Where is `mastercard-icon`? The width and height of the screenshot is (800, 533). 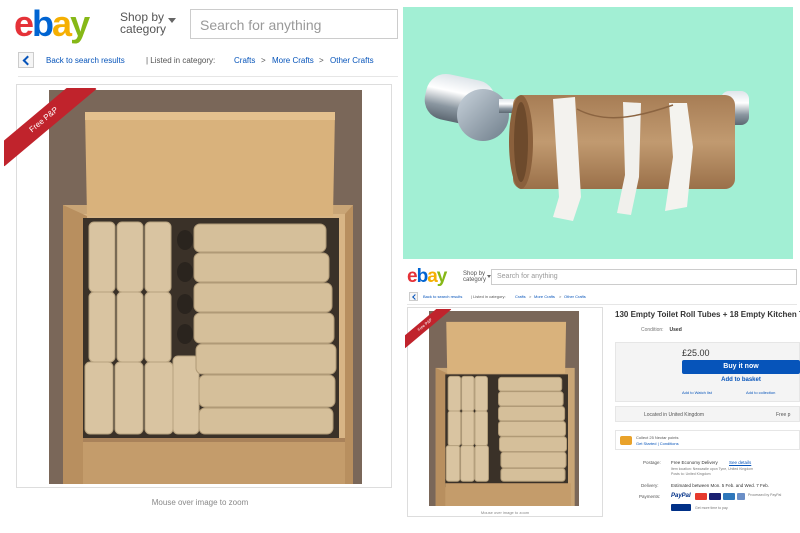
mastercard-icon is located at coordinates (701, 496).